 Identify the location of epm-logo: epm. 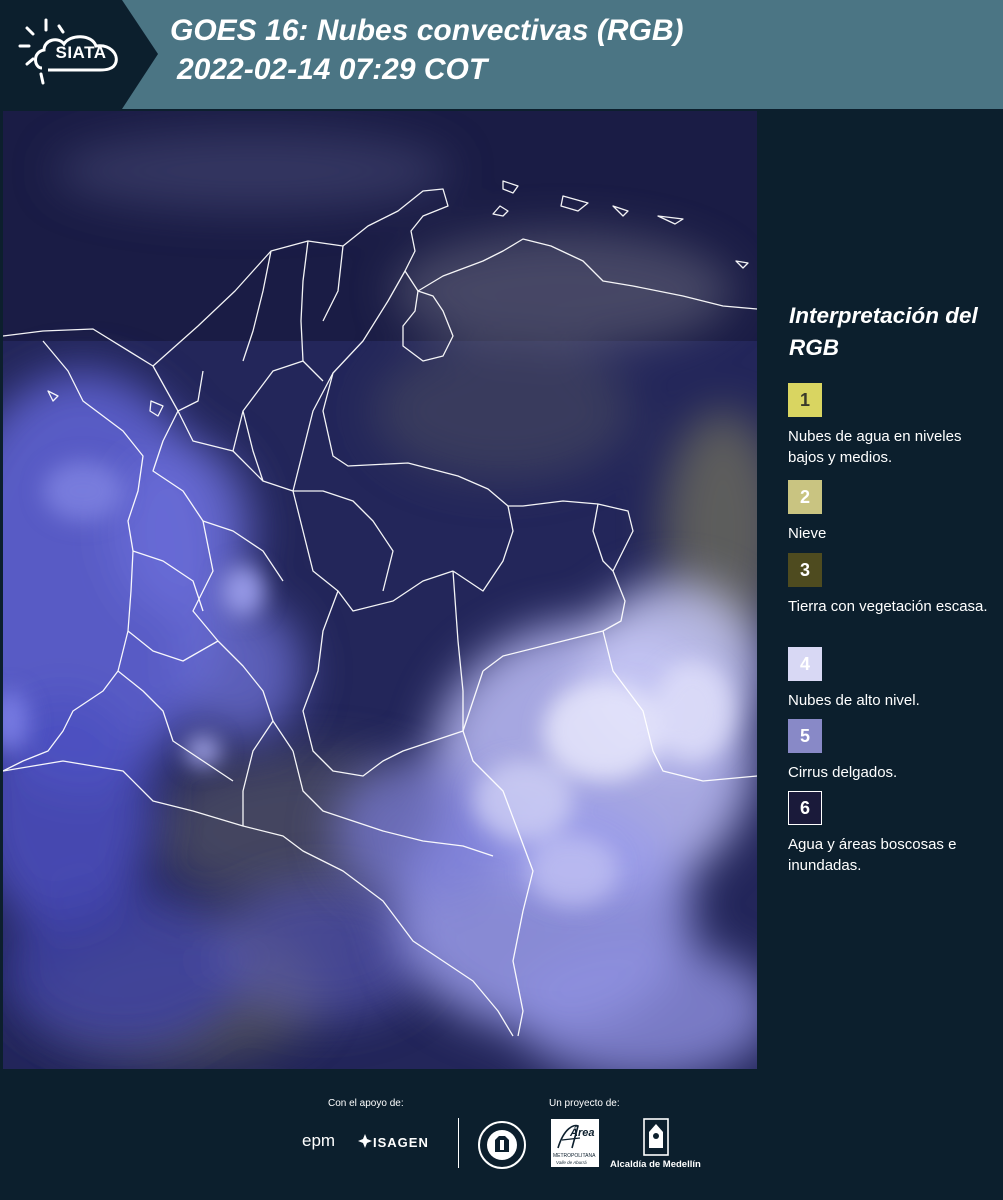
(318, 1141).